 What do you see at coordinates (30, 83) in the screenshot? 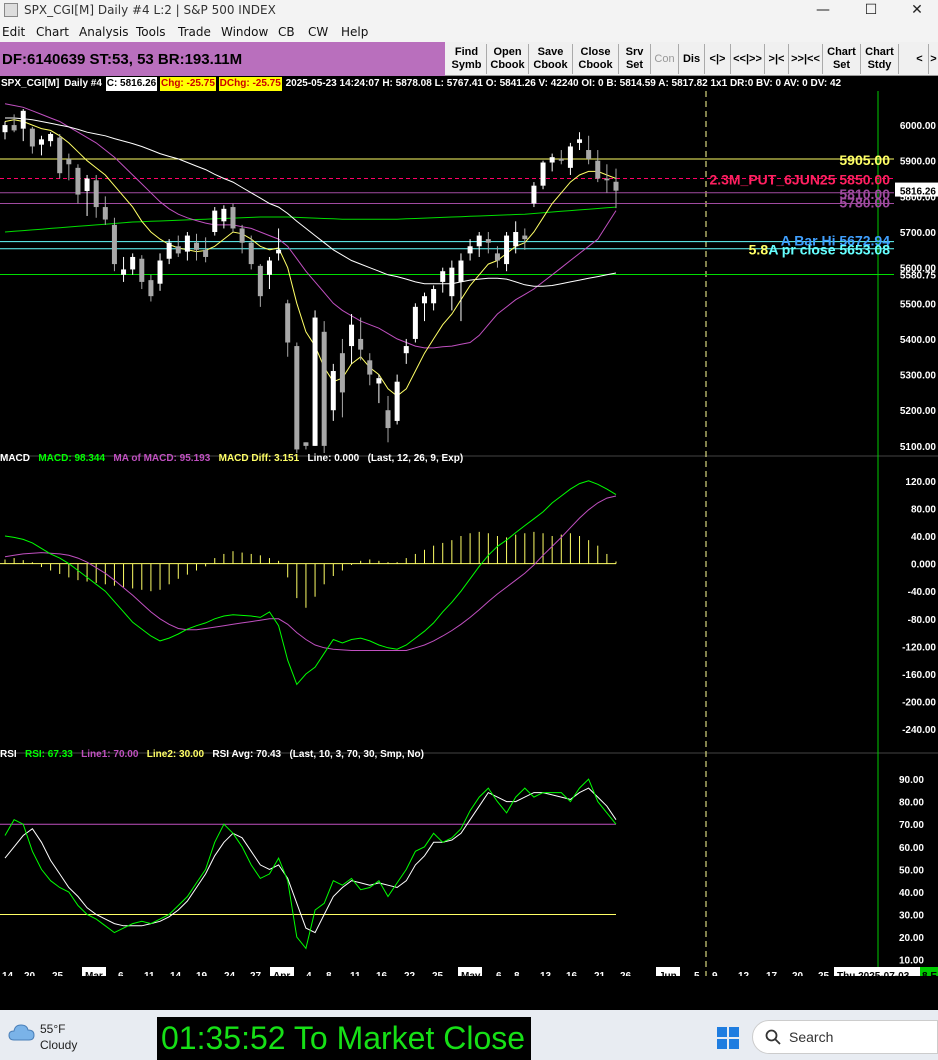
I see `symbol-label: SPX_CGI[M]` at bounding box center [30, 83].